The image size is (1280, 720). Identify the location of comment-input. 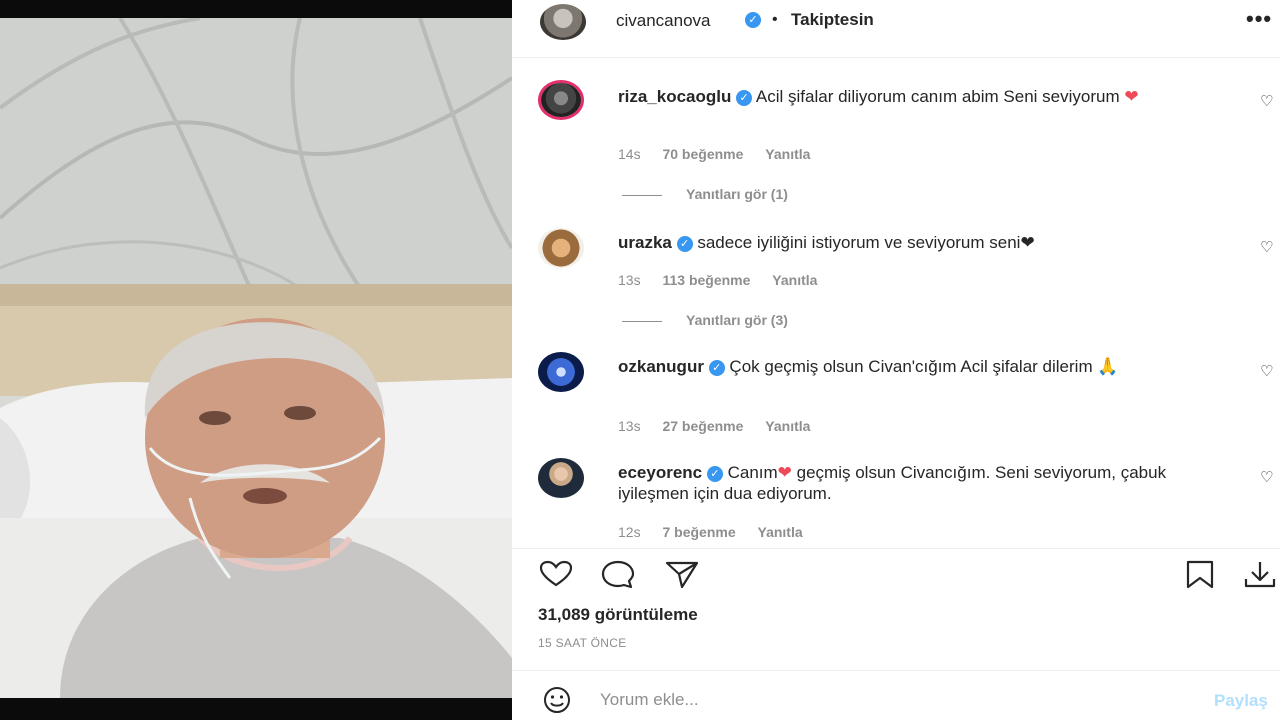
(860, 700).